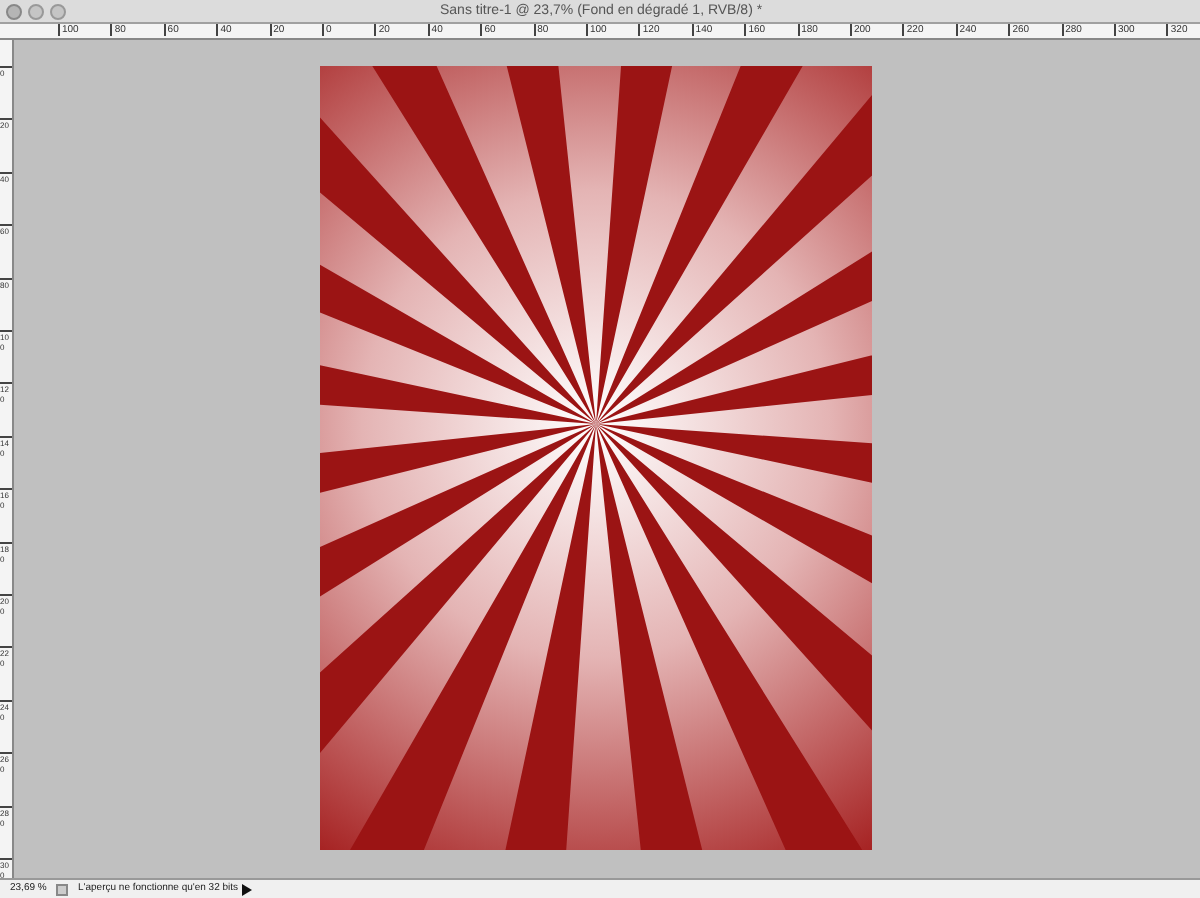 The image size is (1200, 898). Describe the element at coordinates (58, 11) in the screenshot. I see `zoom-icon` at that location.